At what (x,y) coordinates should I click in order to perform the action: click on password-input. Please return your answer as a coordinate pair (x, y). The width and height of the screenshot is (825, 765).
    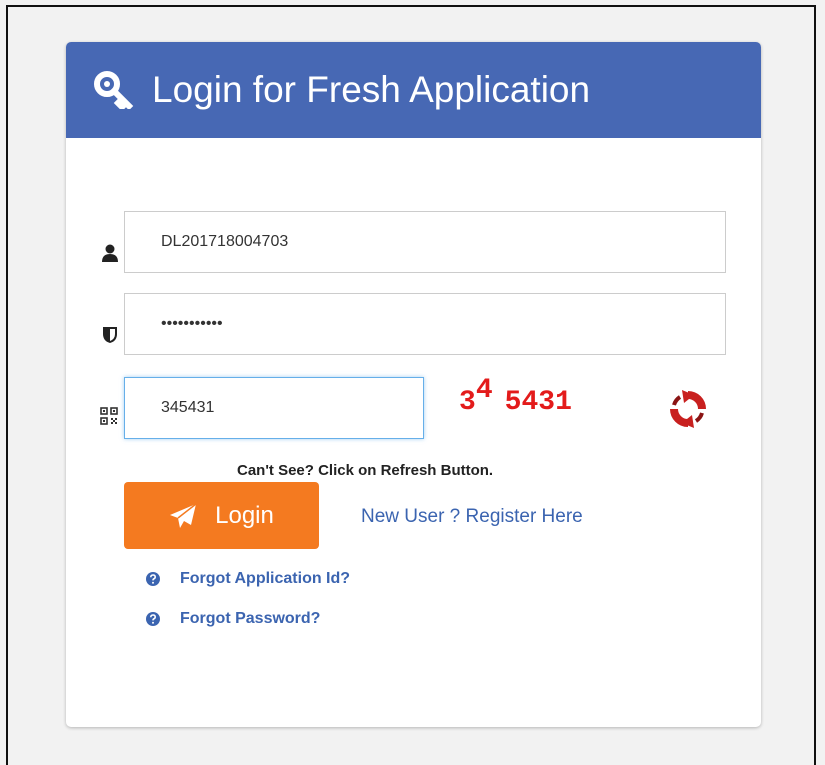
    Looking at the image, I should click on (425, 324).